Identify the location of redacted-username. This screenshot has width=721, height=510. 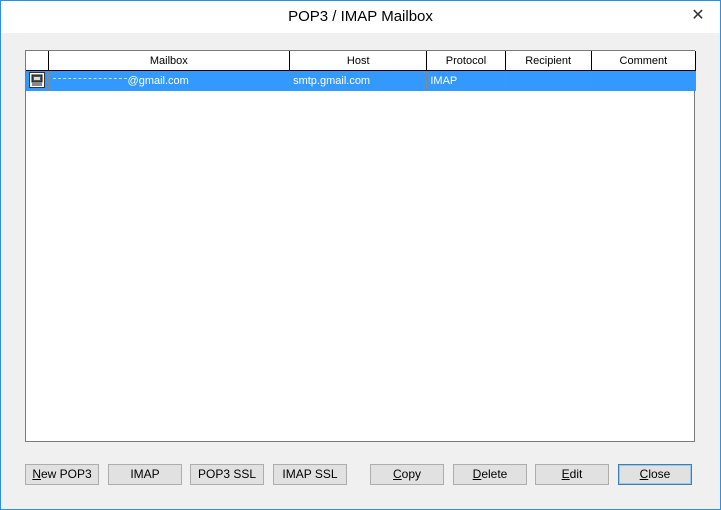
(89, 81).